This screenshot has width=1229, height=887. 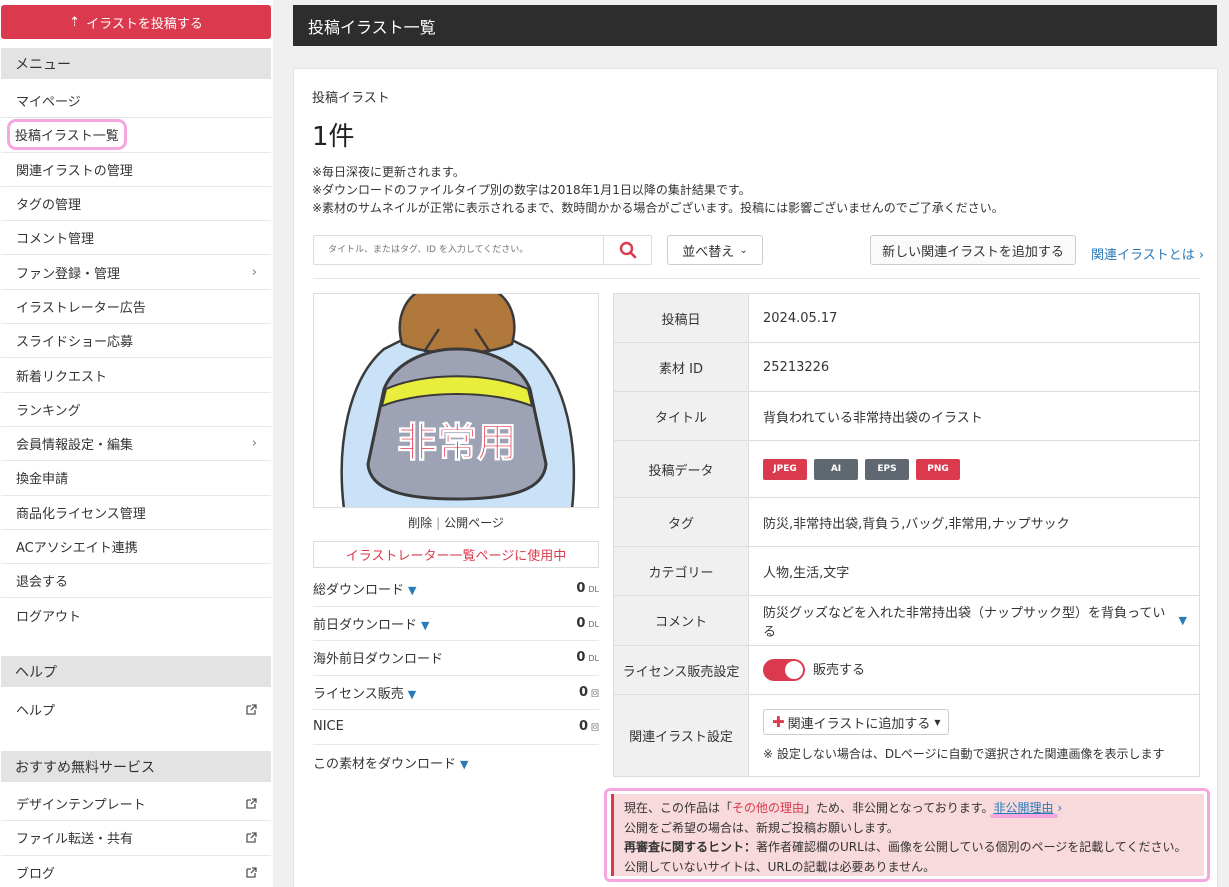 What do you see at coordinates (856, 722) in the screenshot?
I see `add-to-related-dropdown: ✚ 関連イラストに追加する ▼` at bounding box center [856, 722].